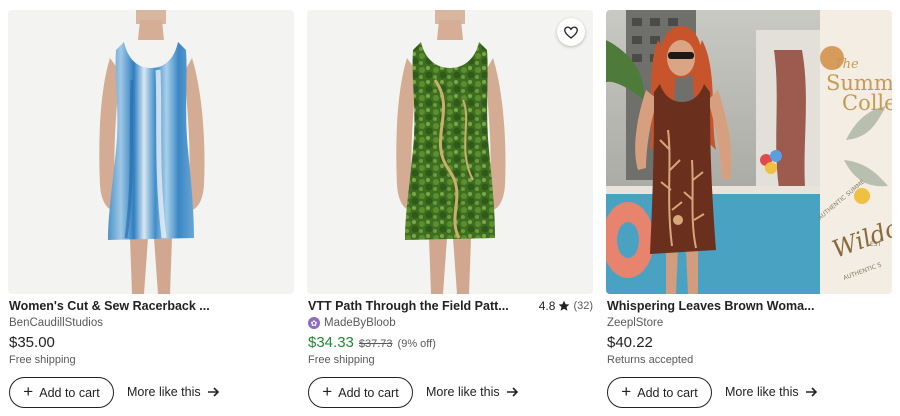 This screenshot has height=416, width=900. I want to click on seller-name: ZeeplStore, so click(635, 323).